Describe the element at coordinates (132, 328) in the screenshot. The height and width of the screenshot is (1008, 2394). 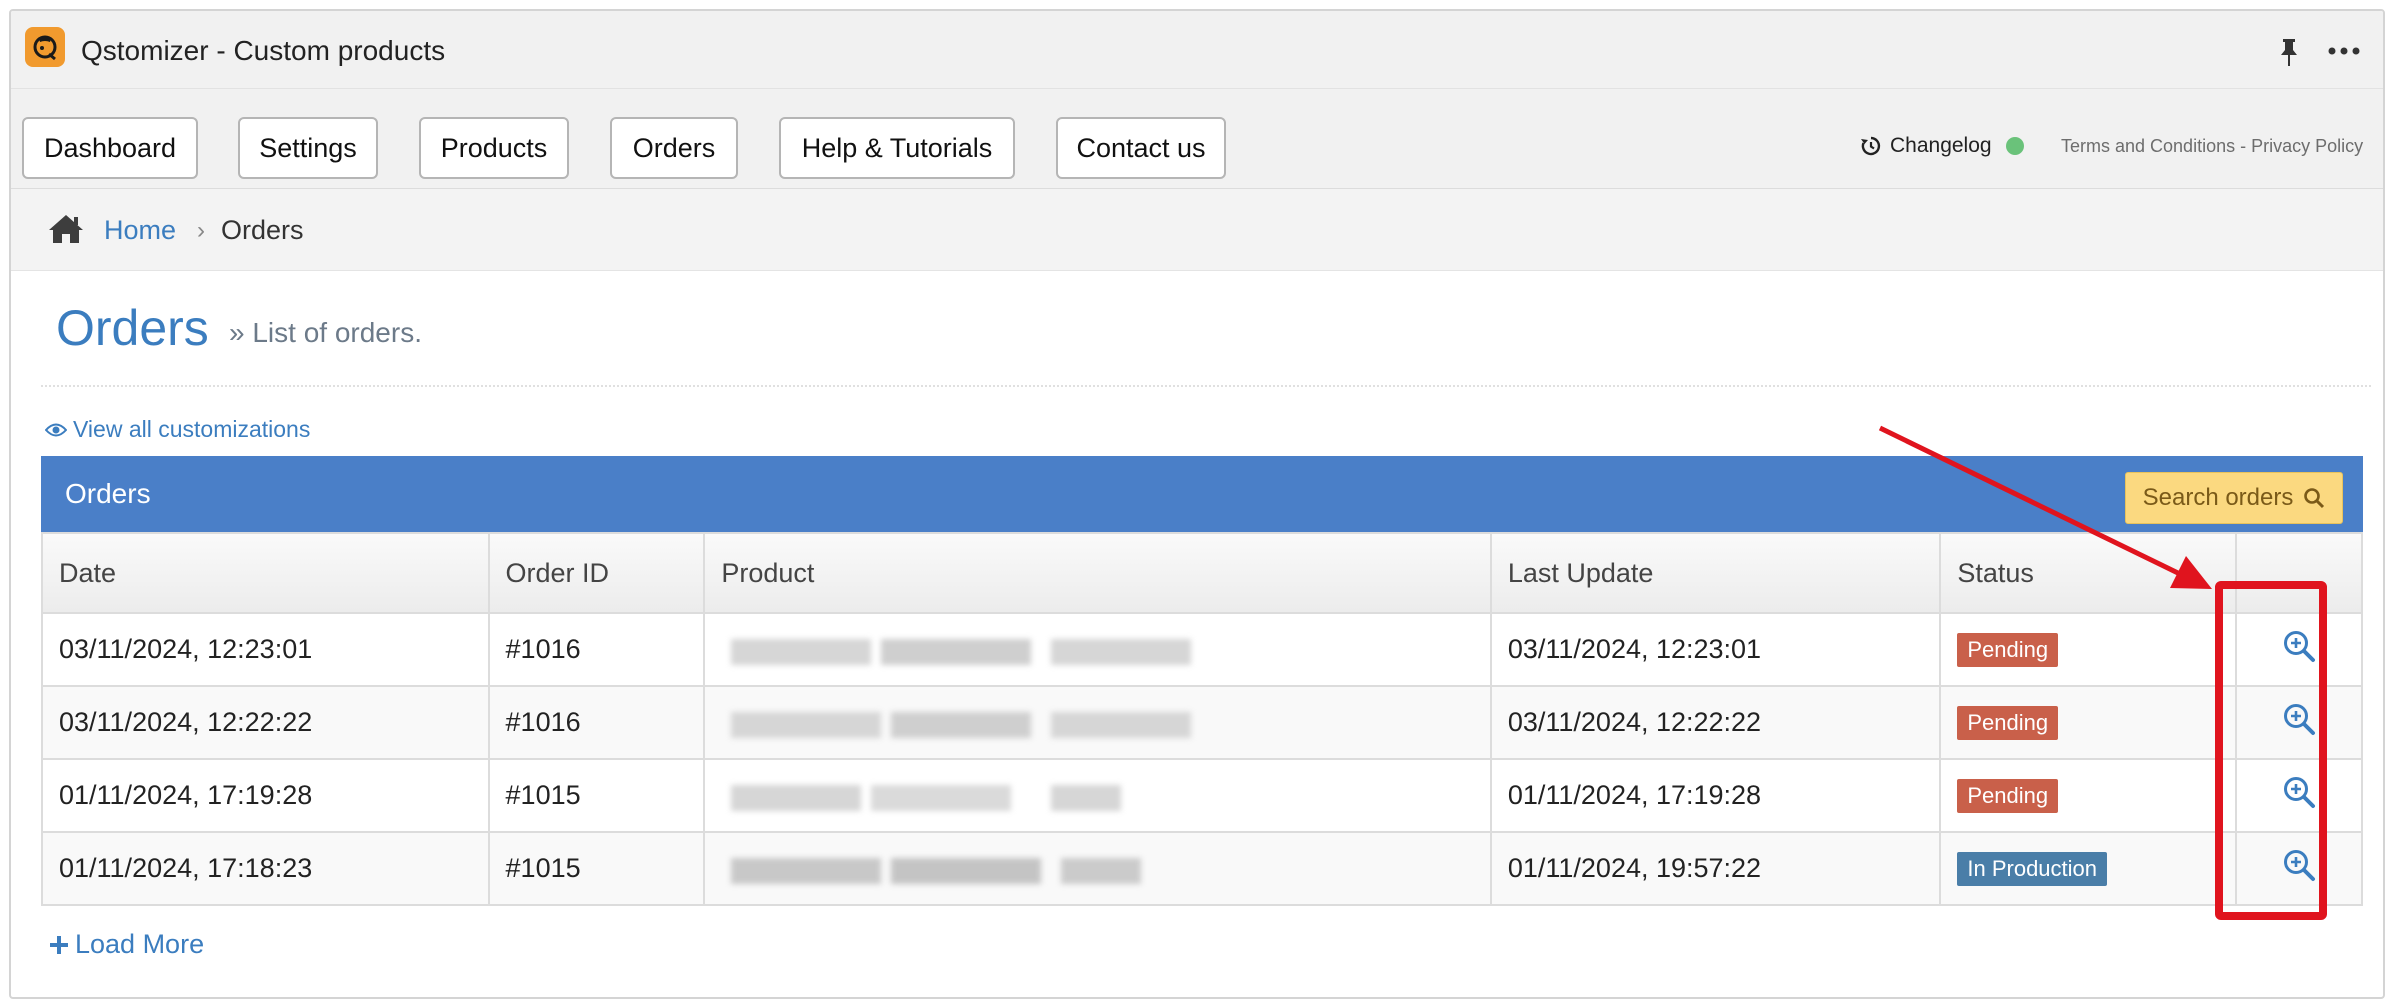
I see `page-title: Orders` at that location.